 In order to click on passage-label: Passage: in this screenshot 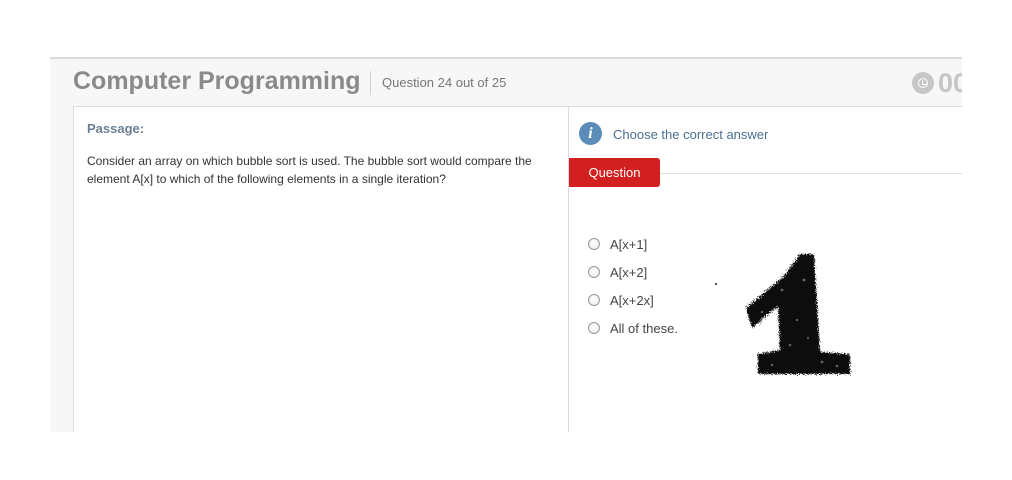, I will do `click(116, 128)`.